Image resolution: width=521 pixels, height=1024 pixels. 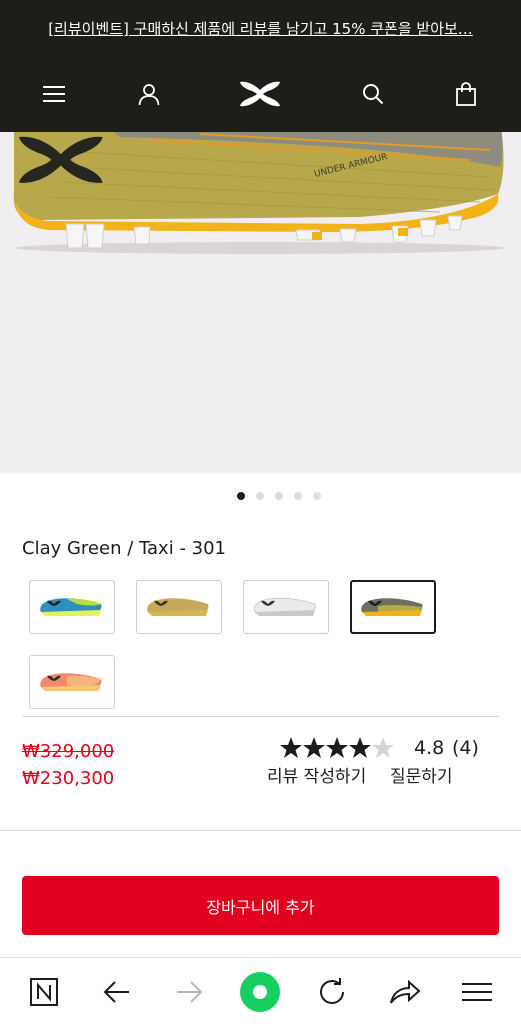 I want to click on star-rating, so click(x=337, y=748).